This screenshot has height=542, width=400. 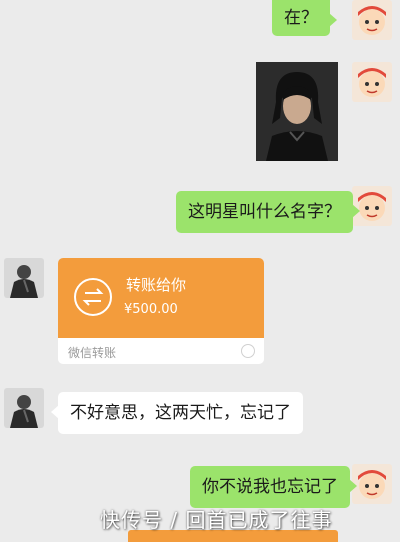 I want to click on wechat-pay-icon, so click(x=248, y=351).